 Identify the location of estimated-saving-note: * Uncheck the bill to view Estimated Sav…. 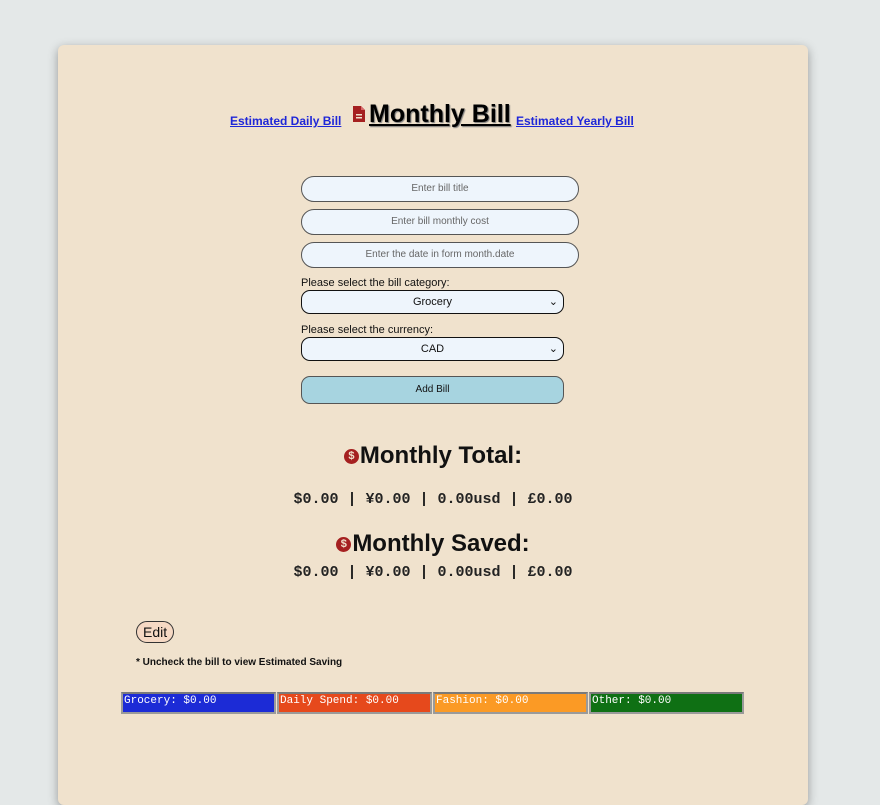
(239, 662).